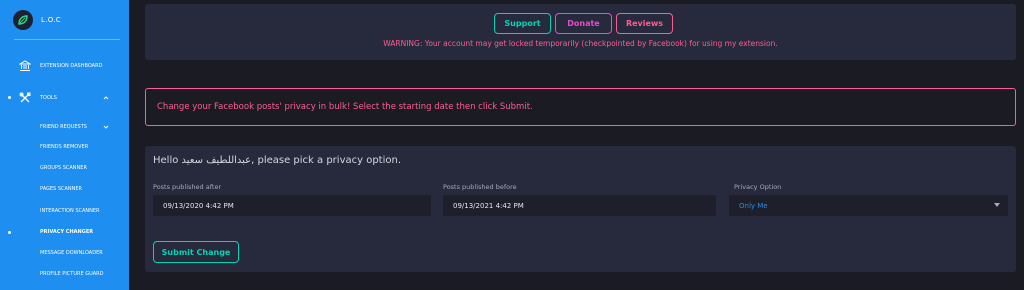  I want to click on sidebar-item-friend-requests: FRIEND REQUESTS, so click(64, 127).